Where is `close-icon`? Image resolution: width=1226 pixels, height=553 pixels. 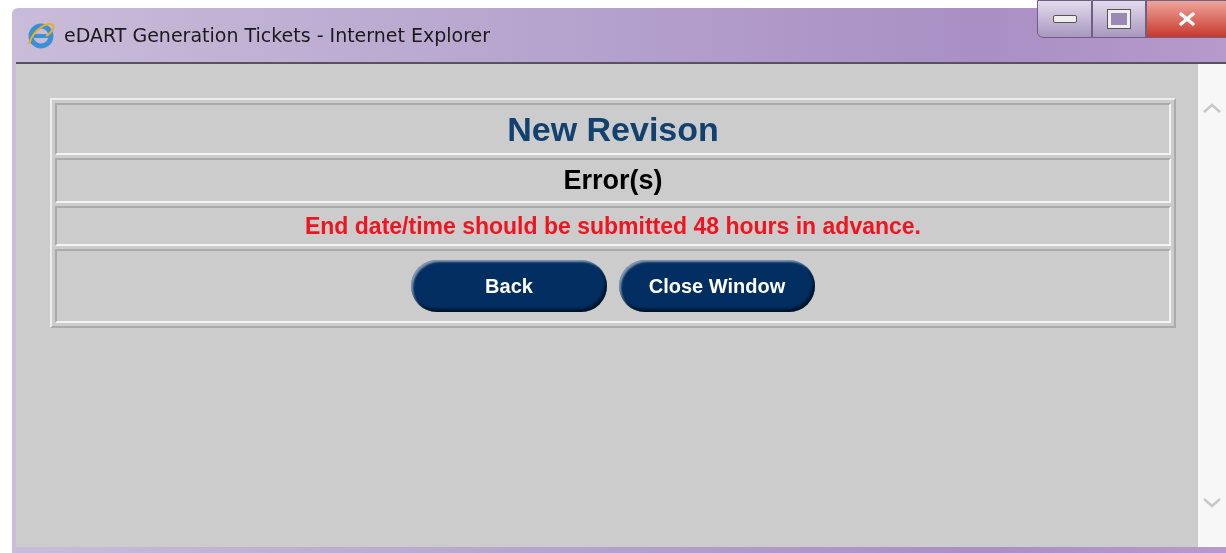 close-icon is located at coordinates (1186, 19).